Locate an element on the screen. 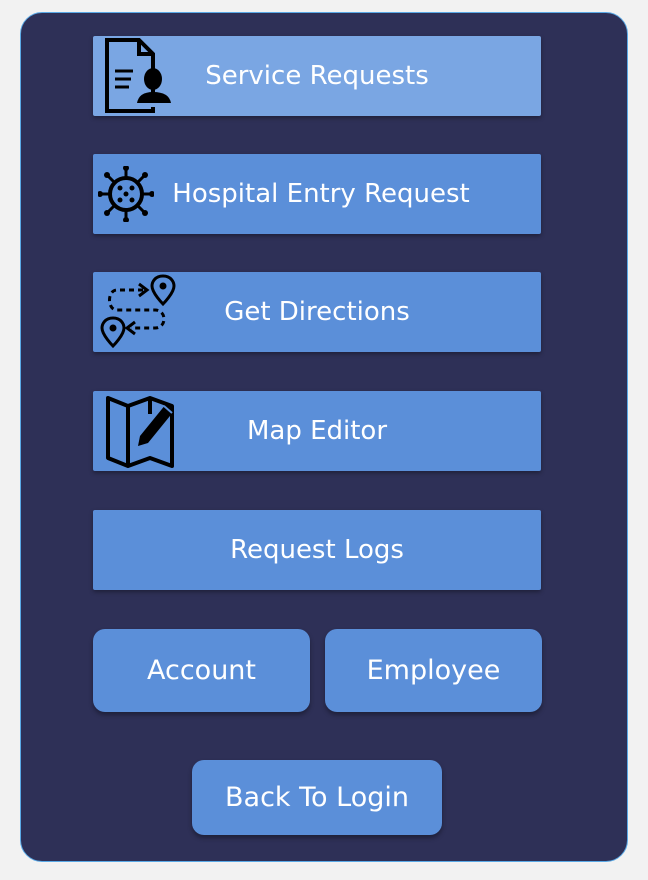 Image resolution: width=648 pixels, height=880 pixels. employee-label: Employee is located at coordinates (433, 670).